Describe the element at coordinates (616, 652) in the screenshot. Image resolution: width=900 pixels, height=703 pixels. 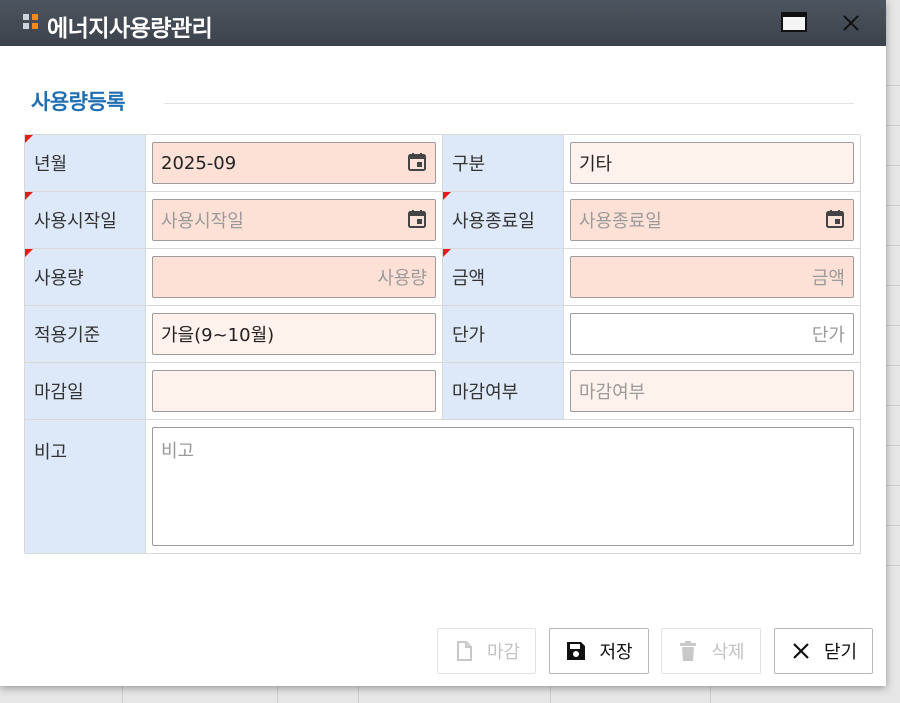
I see `save-label: 저장` at that location.